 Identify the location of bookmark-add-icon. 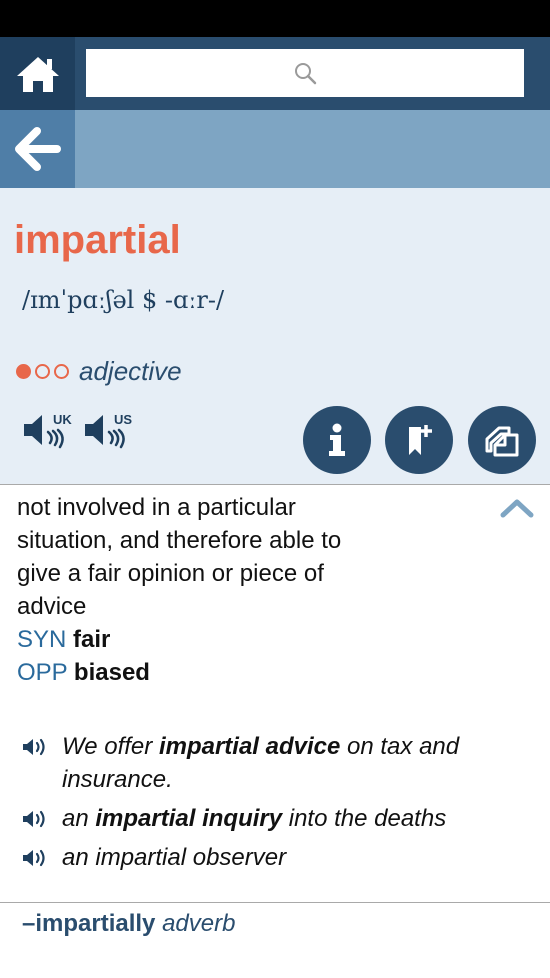
(420, 440).